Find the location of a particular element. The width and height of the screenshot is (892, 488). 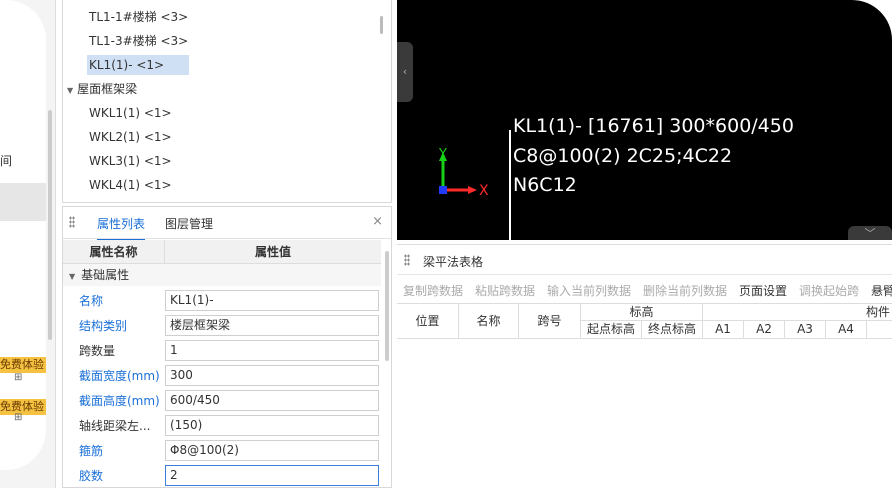

coordinate-axis-icon: Y X is located at coordinates (463, 173).